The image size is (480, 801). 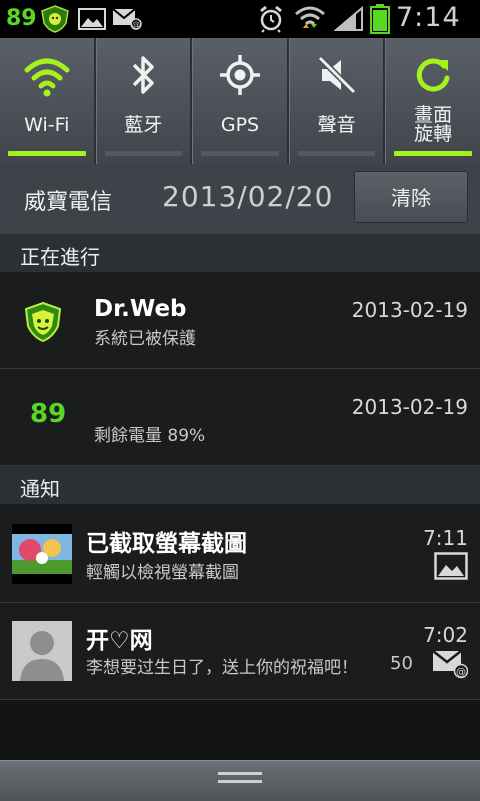 I want to click on battery-badge-icon: 89, so click(x=48, y=414).